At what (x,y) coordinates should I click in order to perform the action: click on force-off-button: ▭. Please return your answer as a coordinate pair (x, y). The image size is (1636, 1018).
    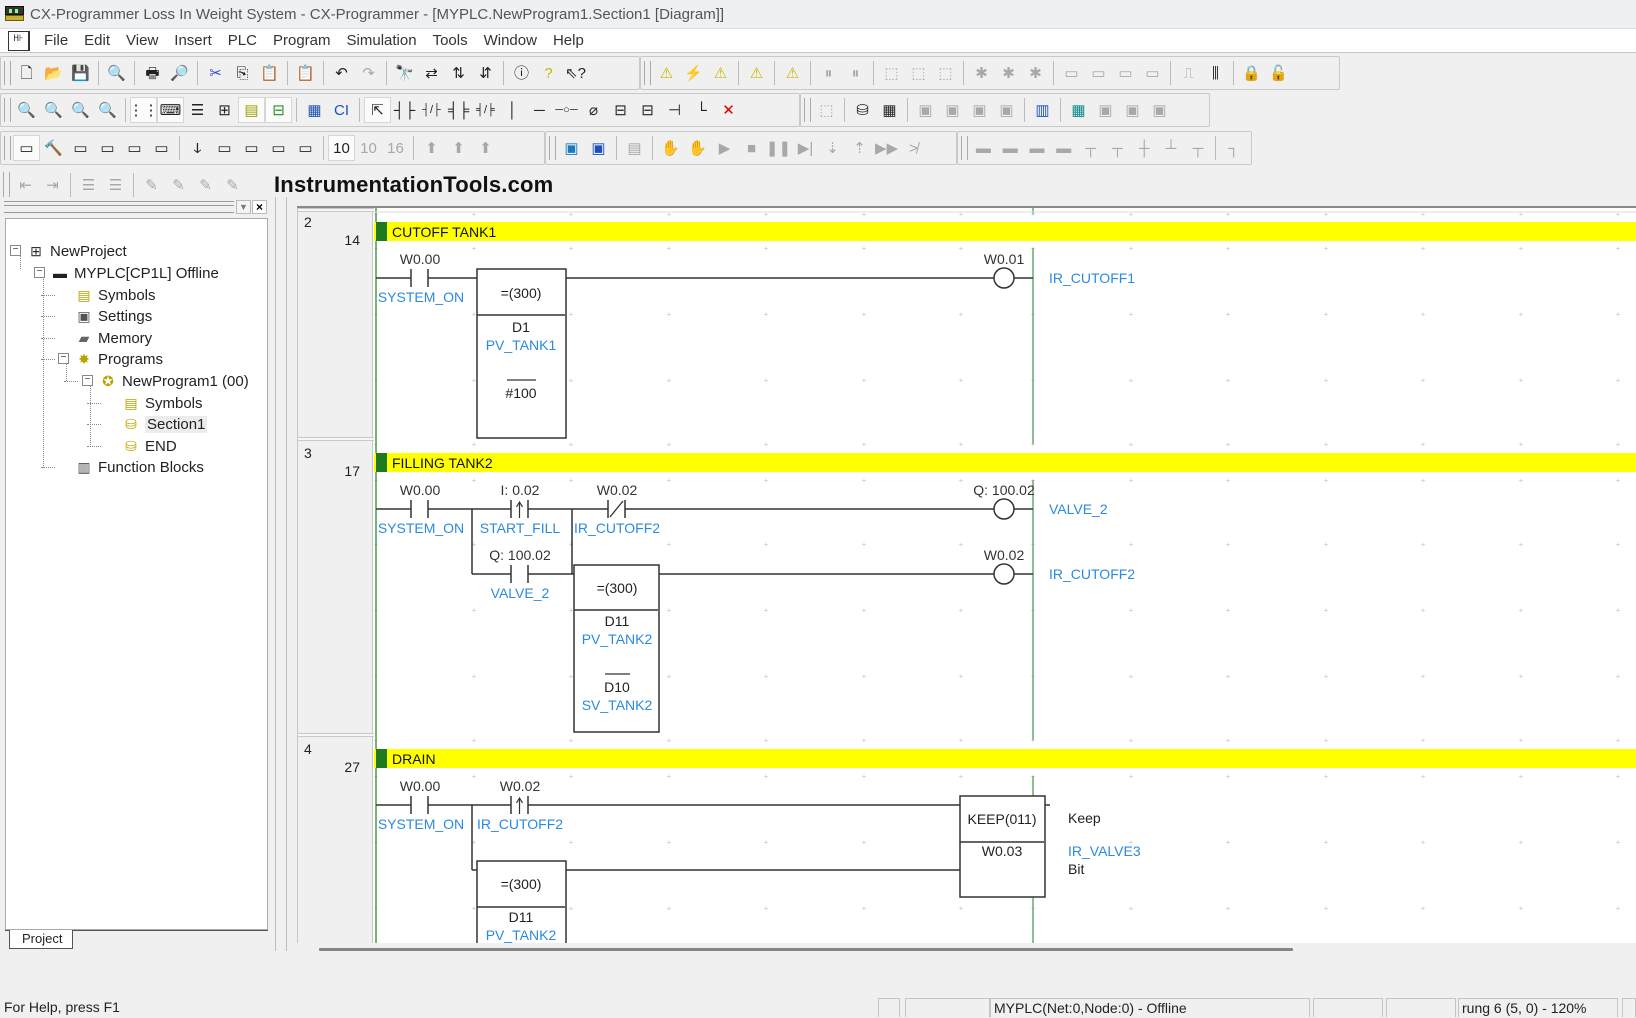
    Looking at the image, I should click on (1152, 73).